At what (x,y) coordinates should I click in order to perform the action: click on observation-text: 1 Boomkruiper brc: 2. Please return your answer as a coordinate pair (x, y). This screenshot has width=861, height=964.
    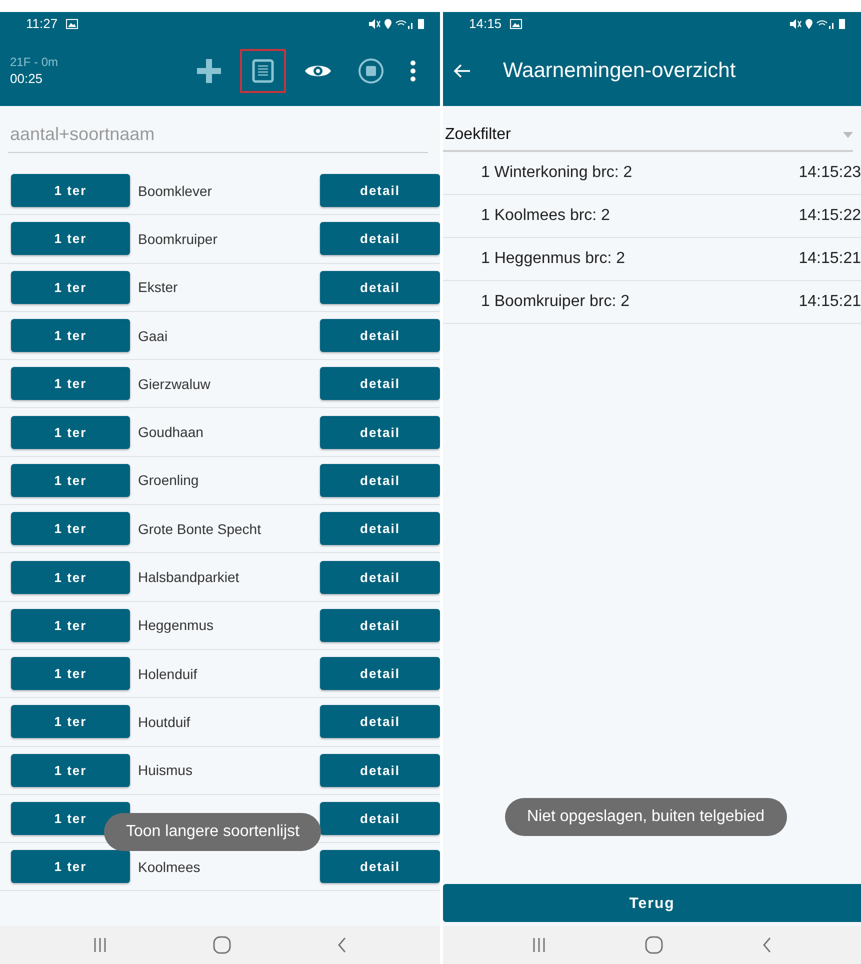
    Looking at the image, I should click on (555, 302).